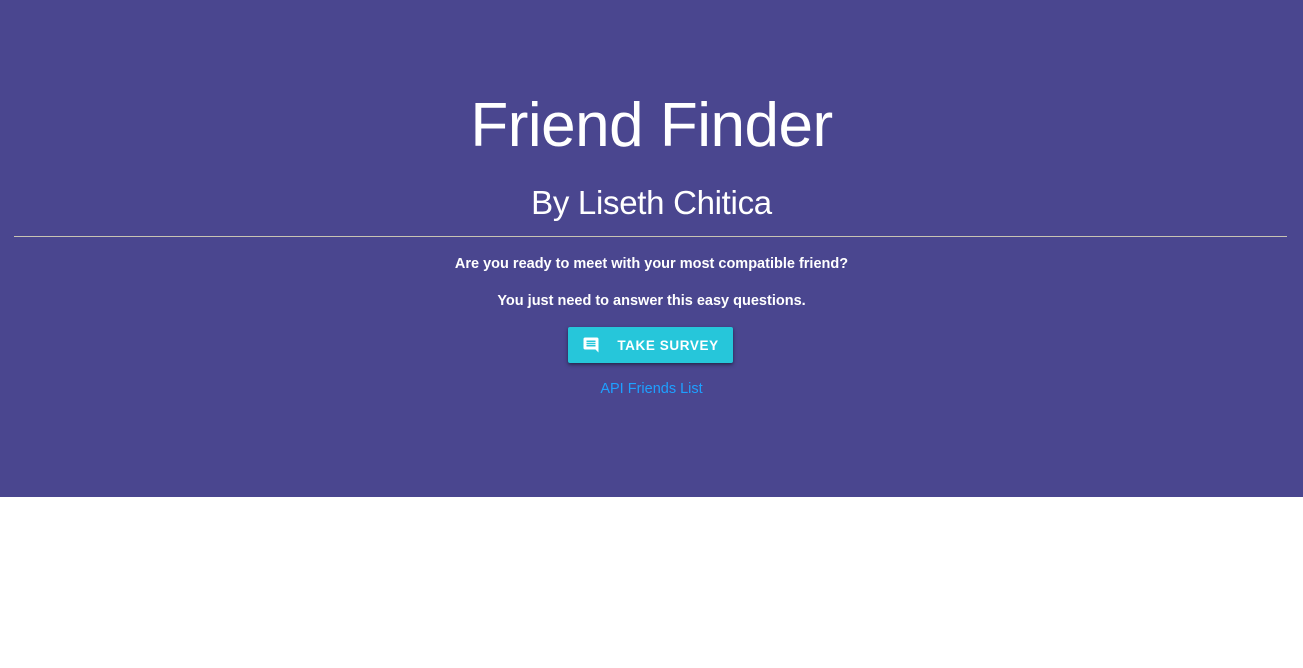  I want to click on divider, so click(650, 236).